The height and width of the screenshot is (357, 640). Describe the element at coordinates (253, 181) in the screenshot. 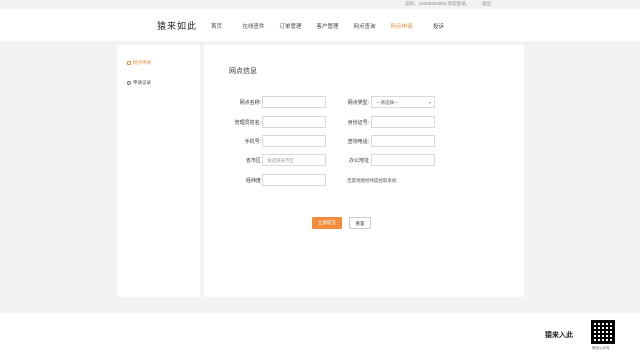

I see `latlng-label: 经纬度` at that location.